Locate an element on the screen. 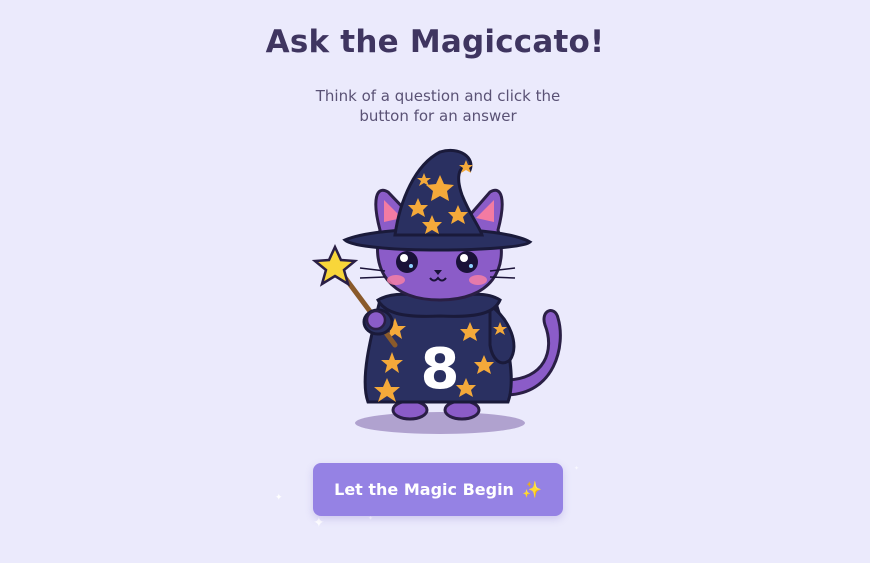 The width and height of the screenshot is (870, 563). sparkles-emoji-icon: ✨ is located at coordinates (531, 489).